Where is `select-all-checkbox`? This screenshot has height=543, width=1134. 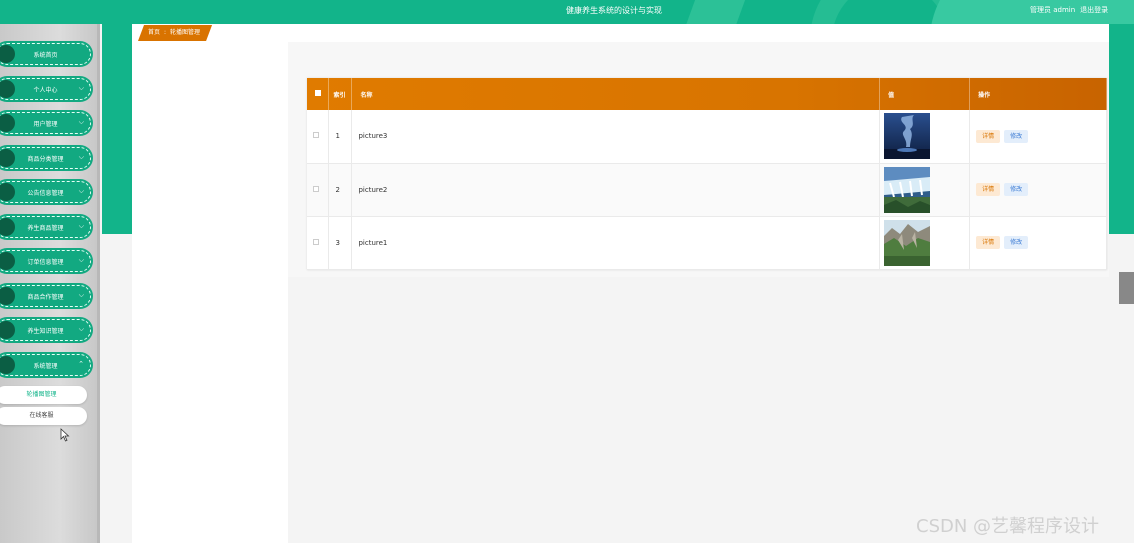
select-all-checkbox is located at coordinates (318, 93).